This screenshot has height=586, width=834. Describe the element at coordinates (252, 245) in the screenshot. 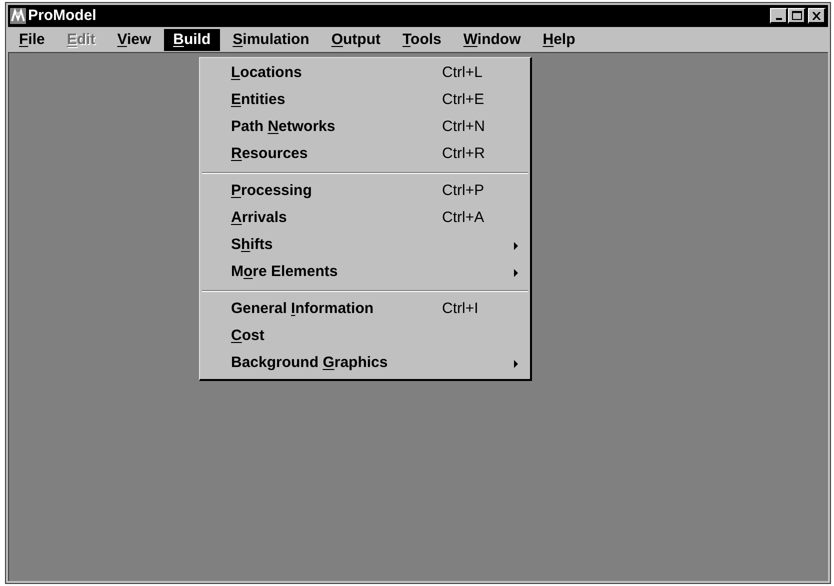

I see `menu-item-label: Shifts` at that location.